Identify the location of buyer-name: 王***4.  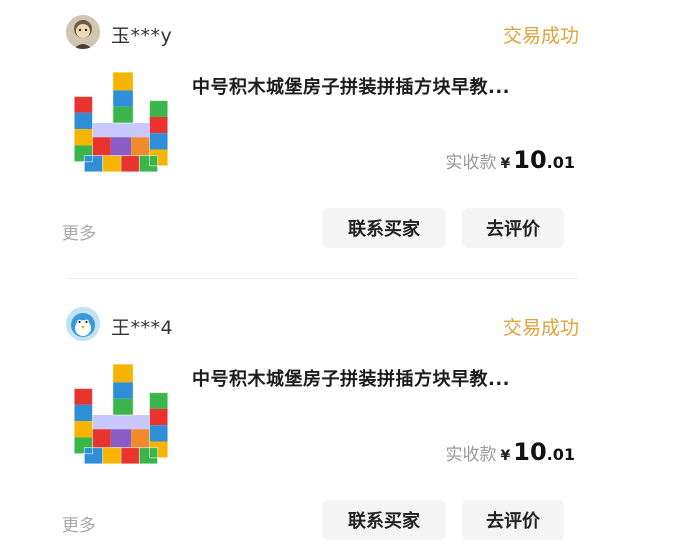
(142, 326).